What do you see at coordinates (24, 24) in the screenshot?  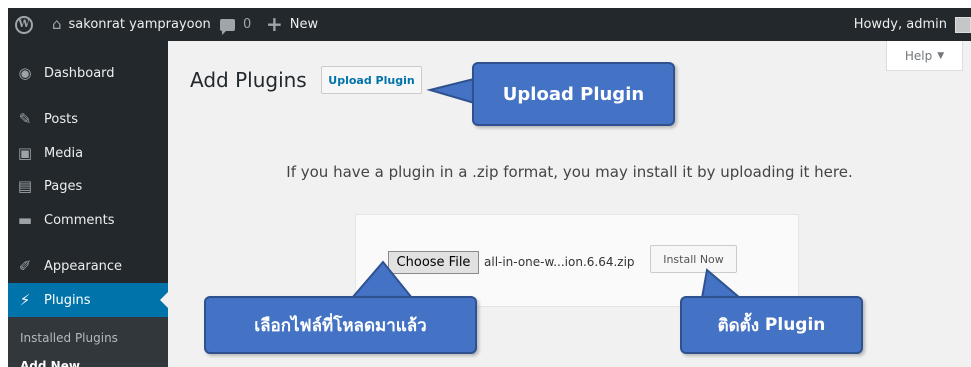 I see `wordpress-logo-icon: W` at bounding box center [24, 24].